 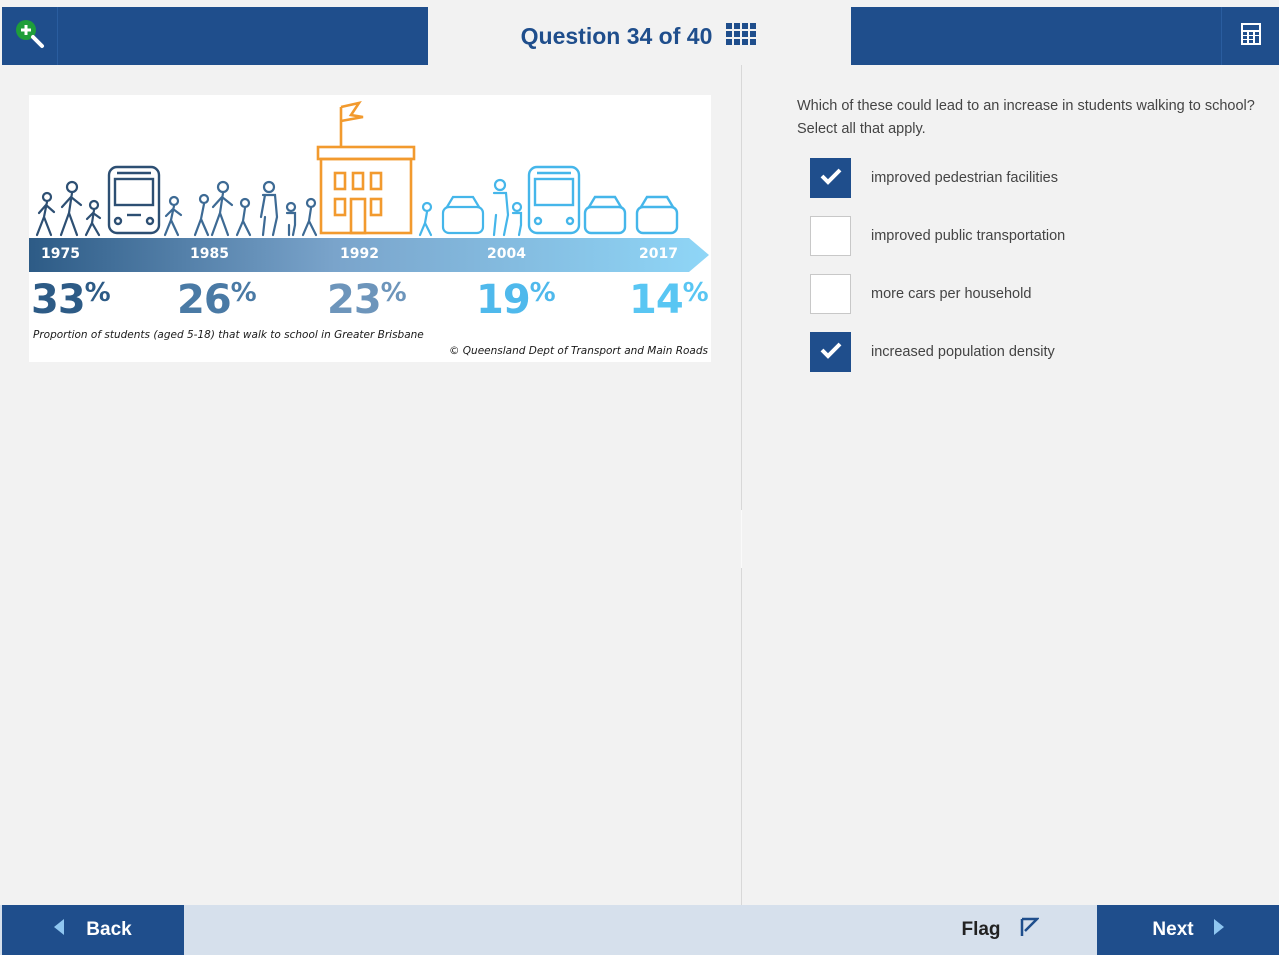 What do you see at coordinates (367, 300) in the screenshot?
I see `percent-value: 23%` at bounding box center [367, 300].